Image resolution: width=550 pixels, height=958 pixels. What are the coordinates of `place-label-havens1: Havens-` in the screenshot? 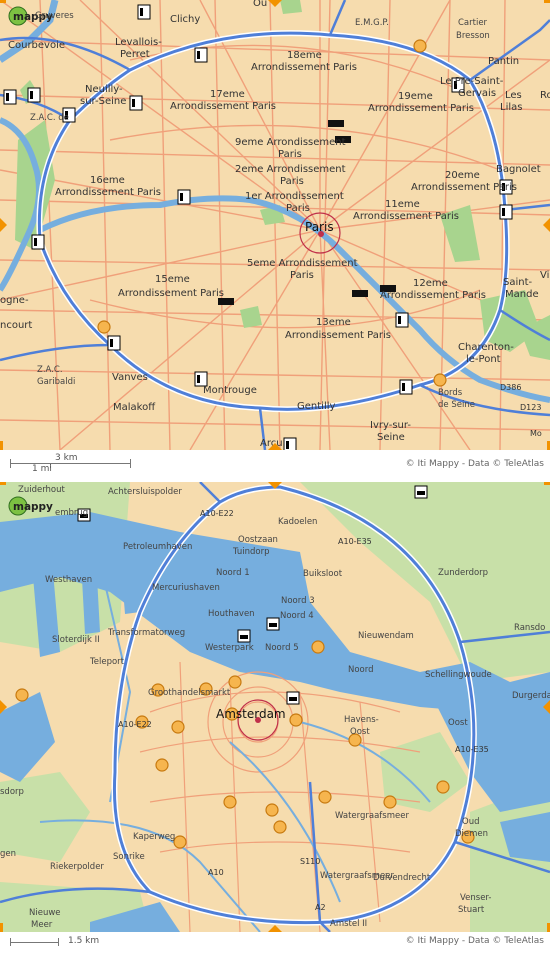 It's located at (361, 720).